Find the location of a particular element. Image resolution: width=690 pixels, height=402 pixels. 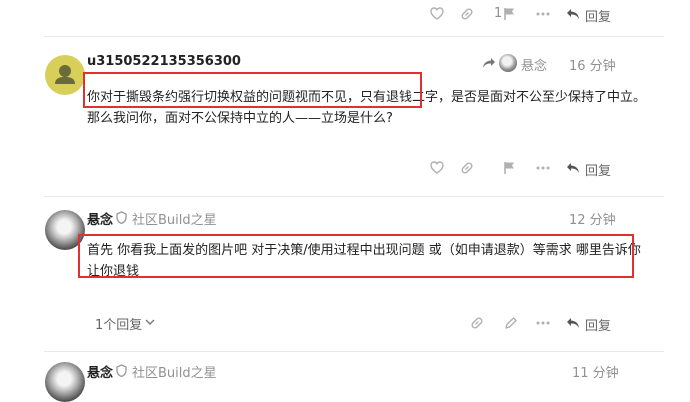

post-time: 11 分钟 is located at coordinates (595, 371).